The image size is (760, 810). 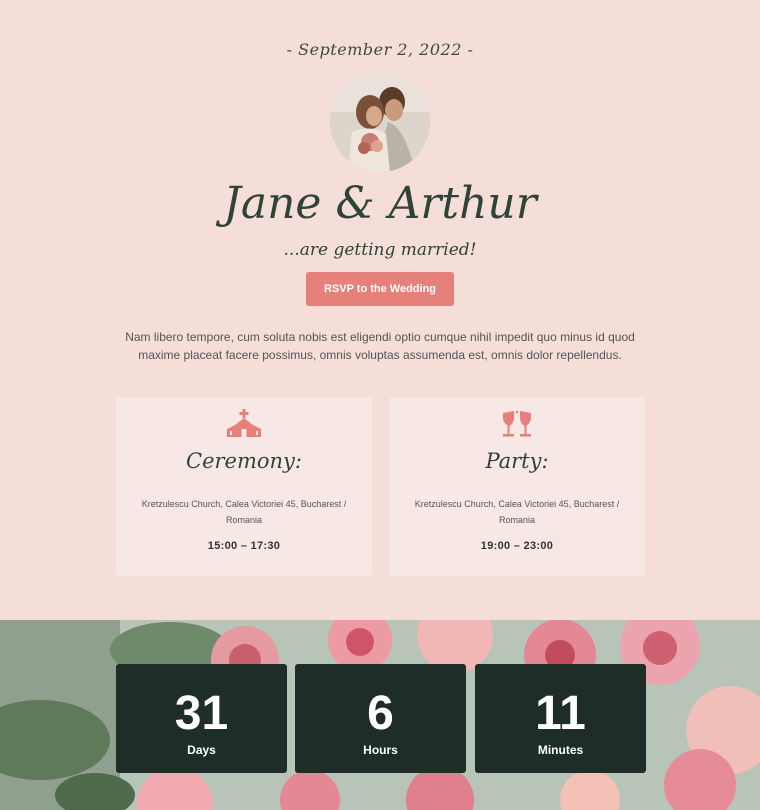 I want to click on couple-photo, so click(x=380, y=122).